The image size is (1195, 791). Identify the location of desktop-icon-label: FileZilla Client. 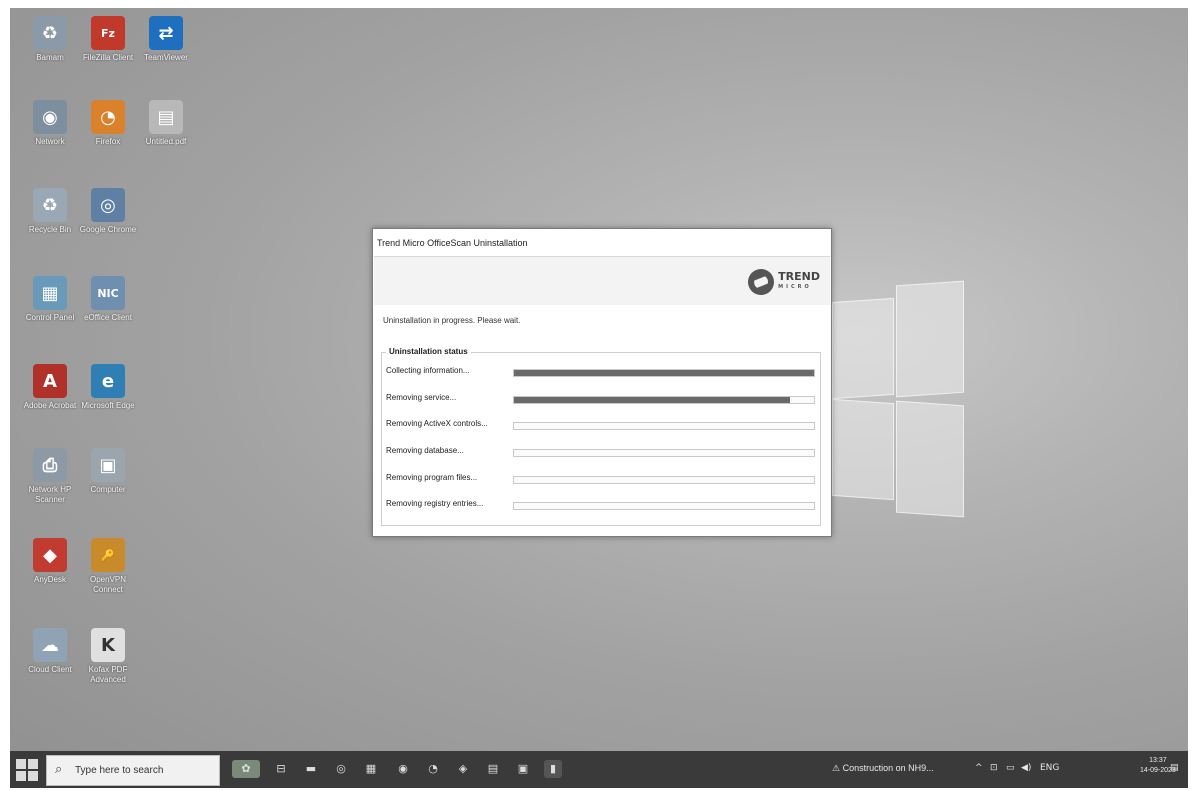
(108, 57).